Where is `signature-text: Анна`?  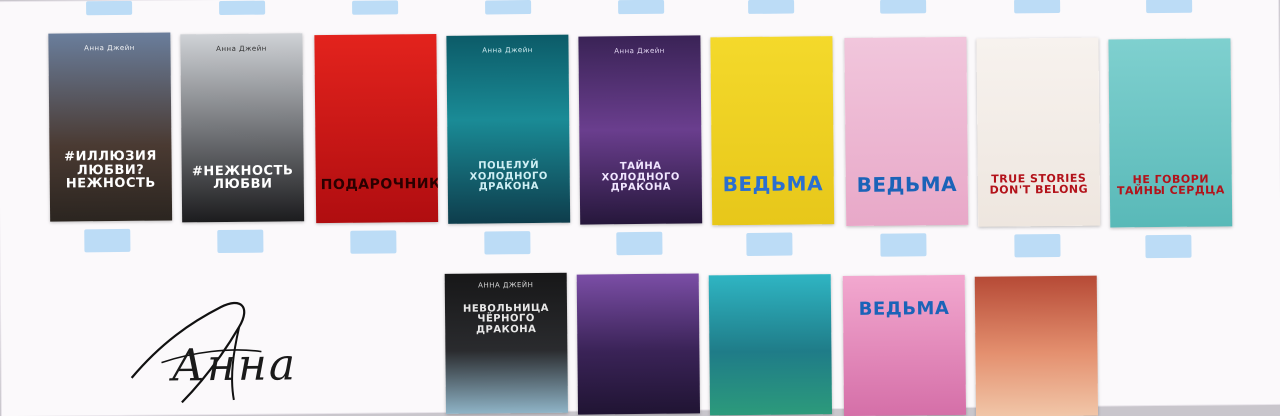
signature-text: Анна is located at coordinates (234, 365).